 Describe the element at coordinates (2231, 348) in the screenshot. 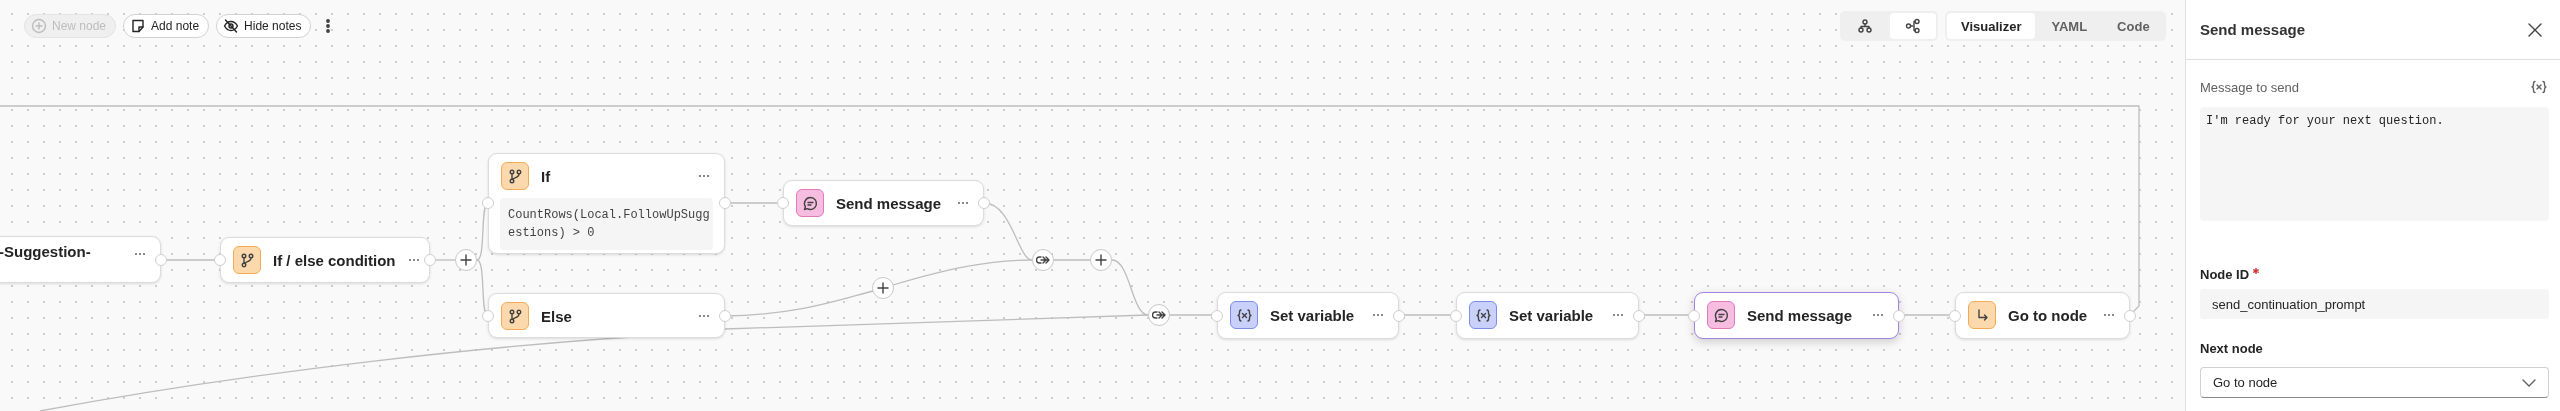

I see `field-label: Next node` at that location.